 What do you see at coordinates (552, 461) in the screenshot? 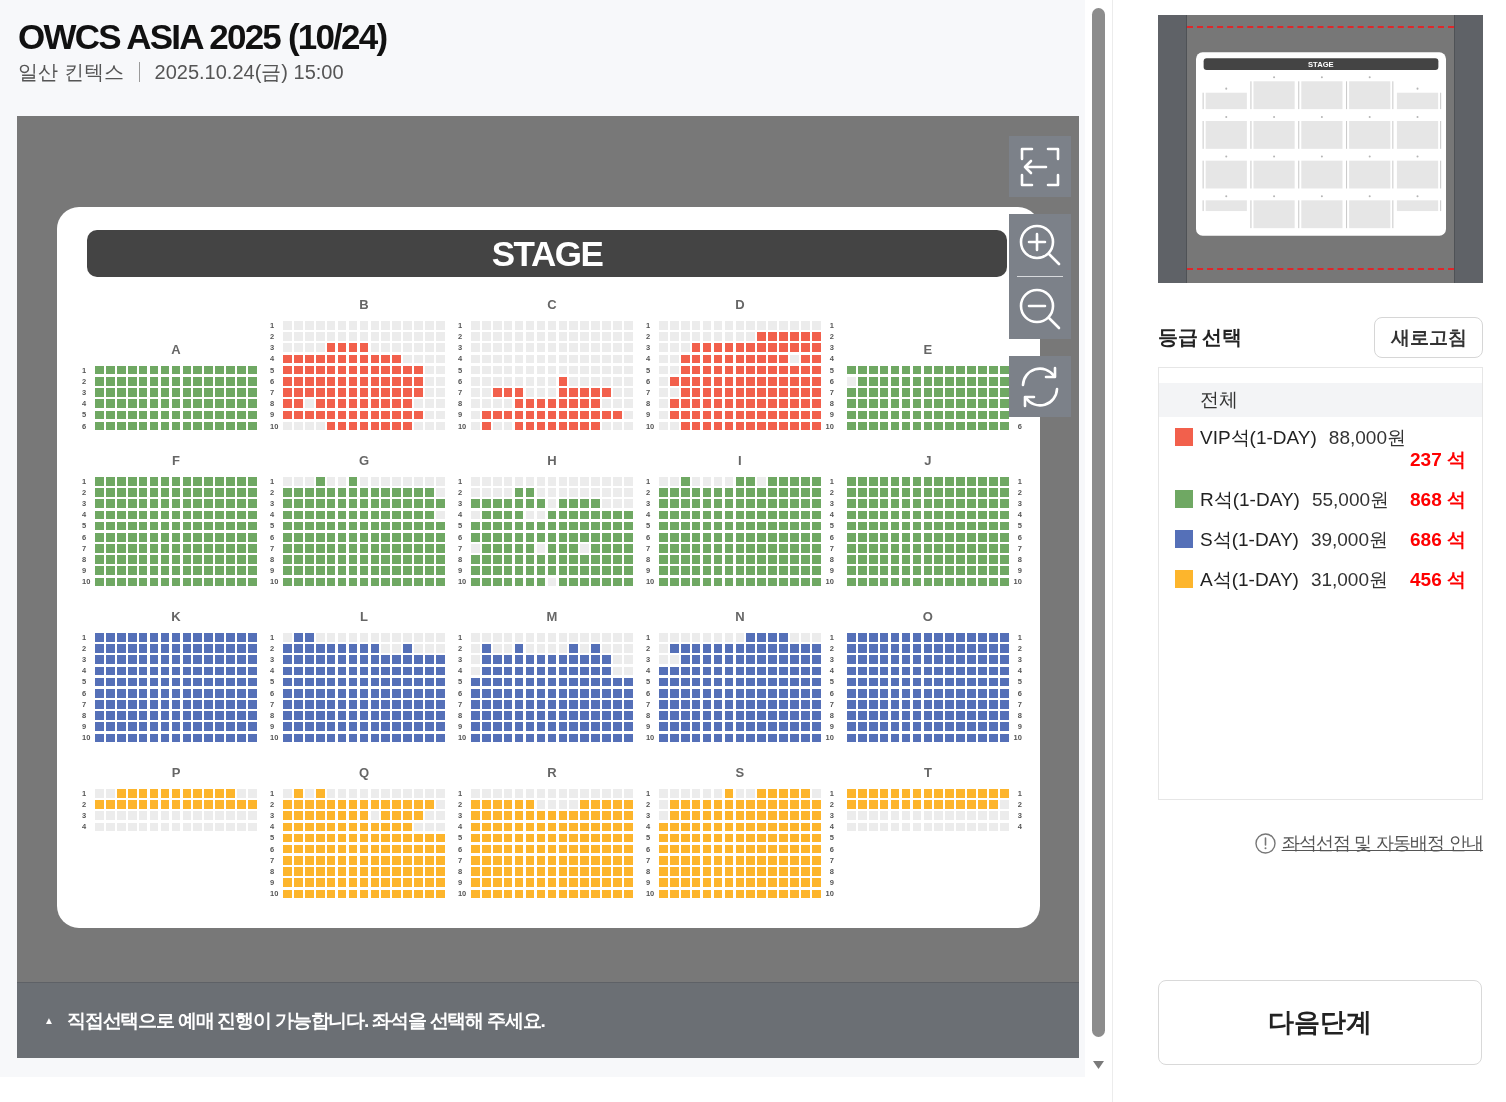
I see `section-label: H` at bounding box center [552, 461].